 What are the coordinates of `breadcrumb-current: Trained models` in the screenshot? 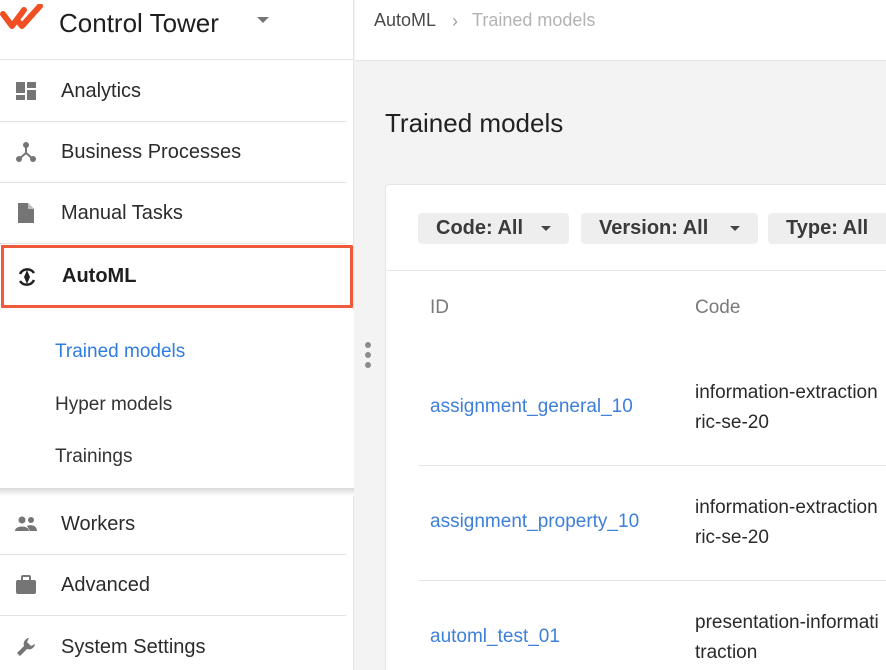 It's located at (534, 20).